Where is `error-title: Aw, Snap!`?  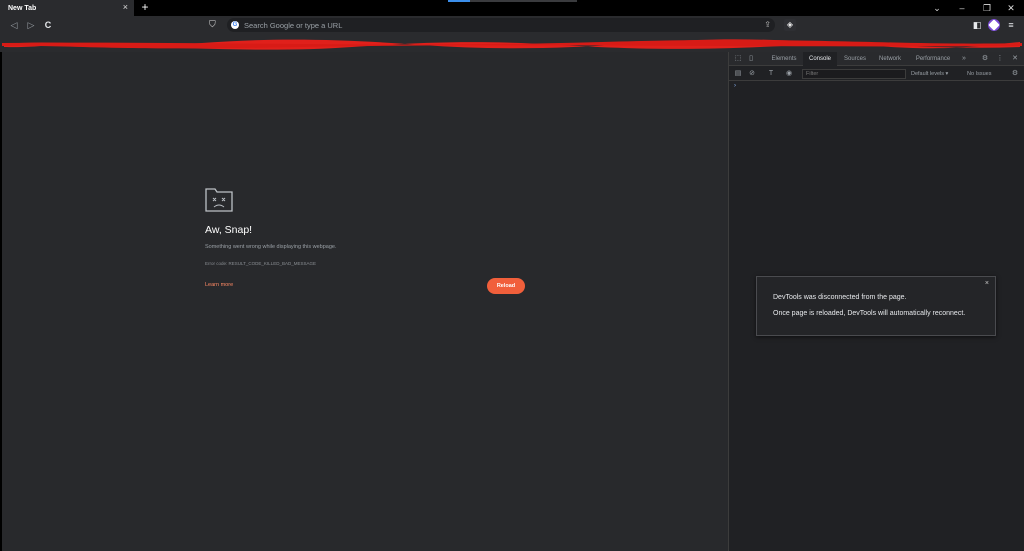 error-title: Aw, Snap! is located at coordinates (229, 230).